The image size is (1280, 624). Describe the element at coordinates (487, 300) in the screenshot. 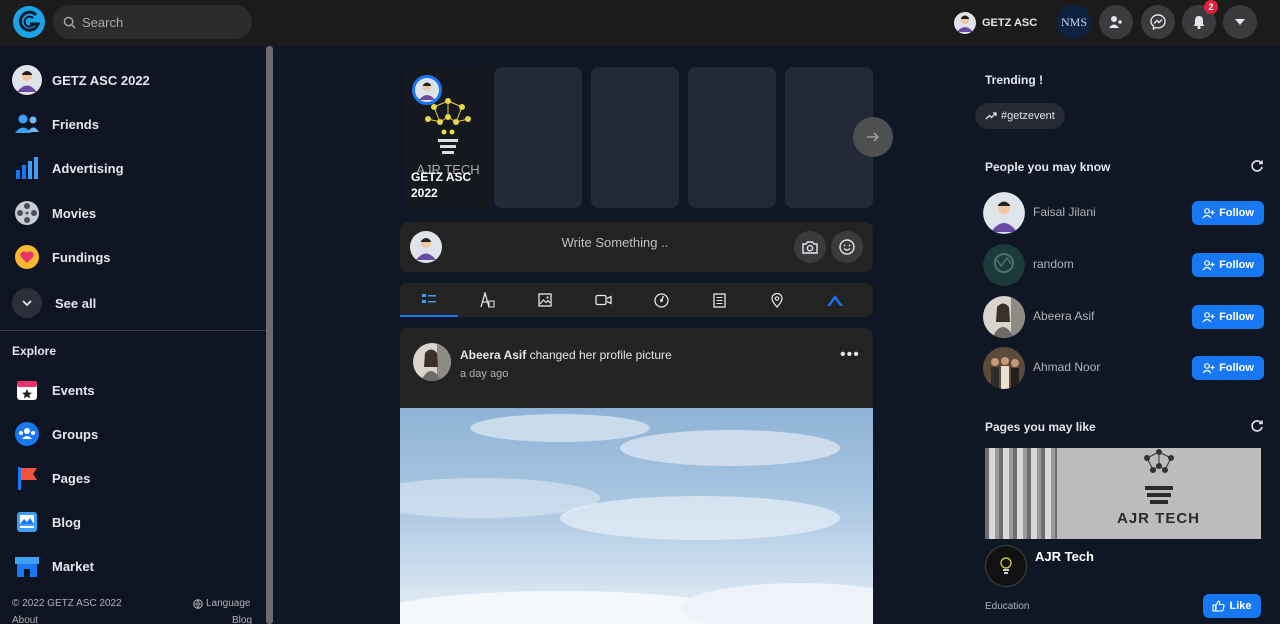

I see `tab-text` at that location.